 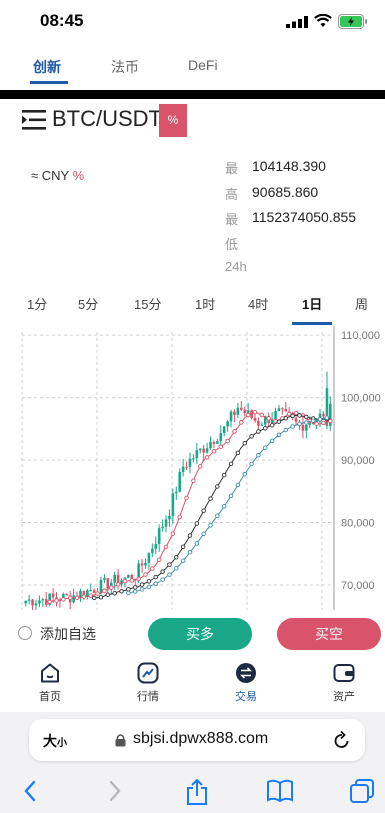 What do you see at coordinates (200, 739) in the screenshot?
I see `url-text: sbjsi.dpwx888.com` at bounding box center [200, 739].